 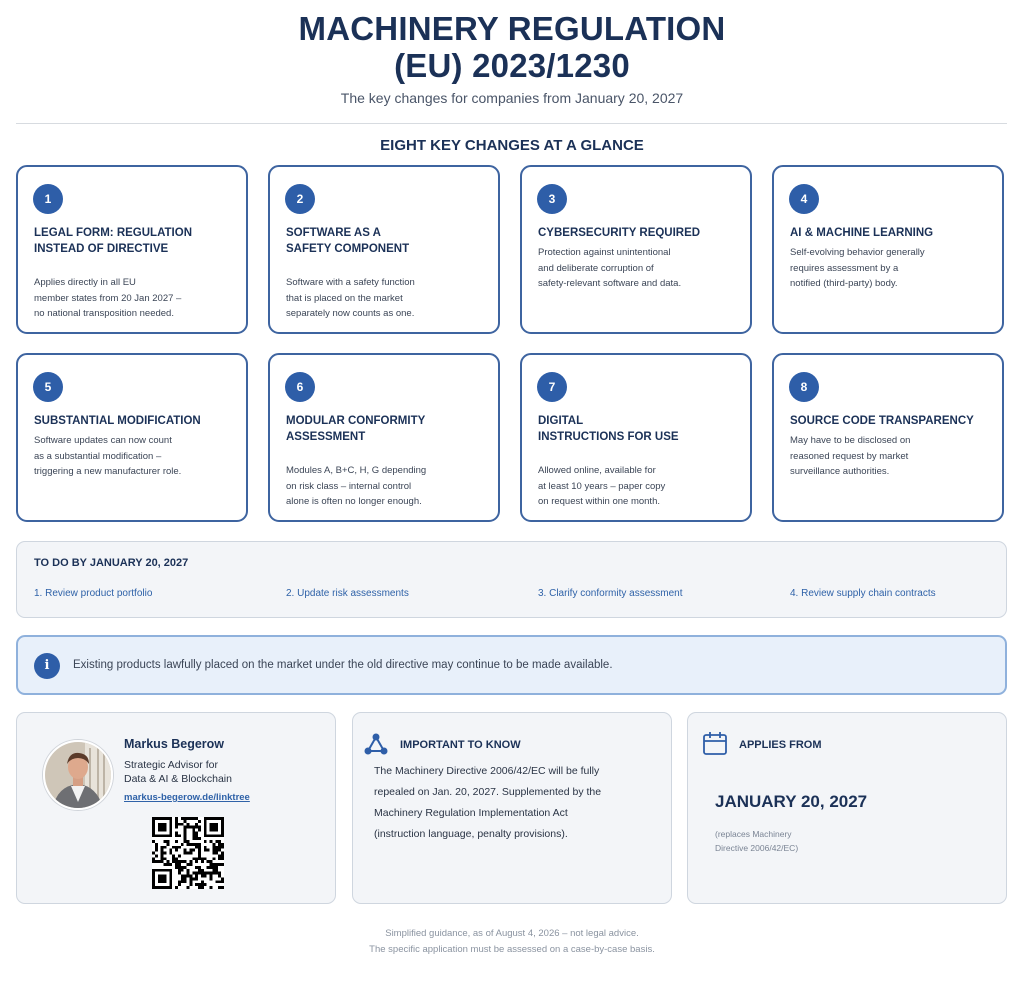 What do you see at coordinates (93, 593) in the screenshot?
I see `todo-item-1: 1. Review product portfolio` at bounding box center [93, 593].